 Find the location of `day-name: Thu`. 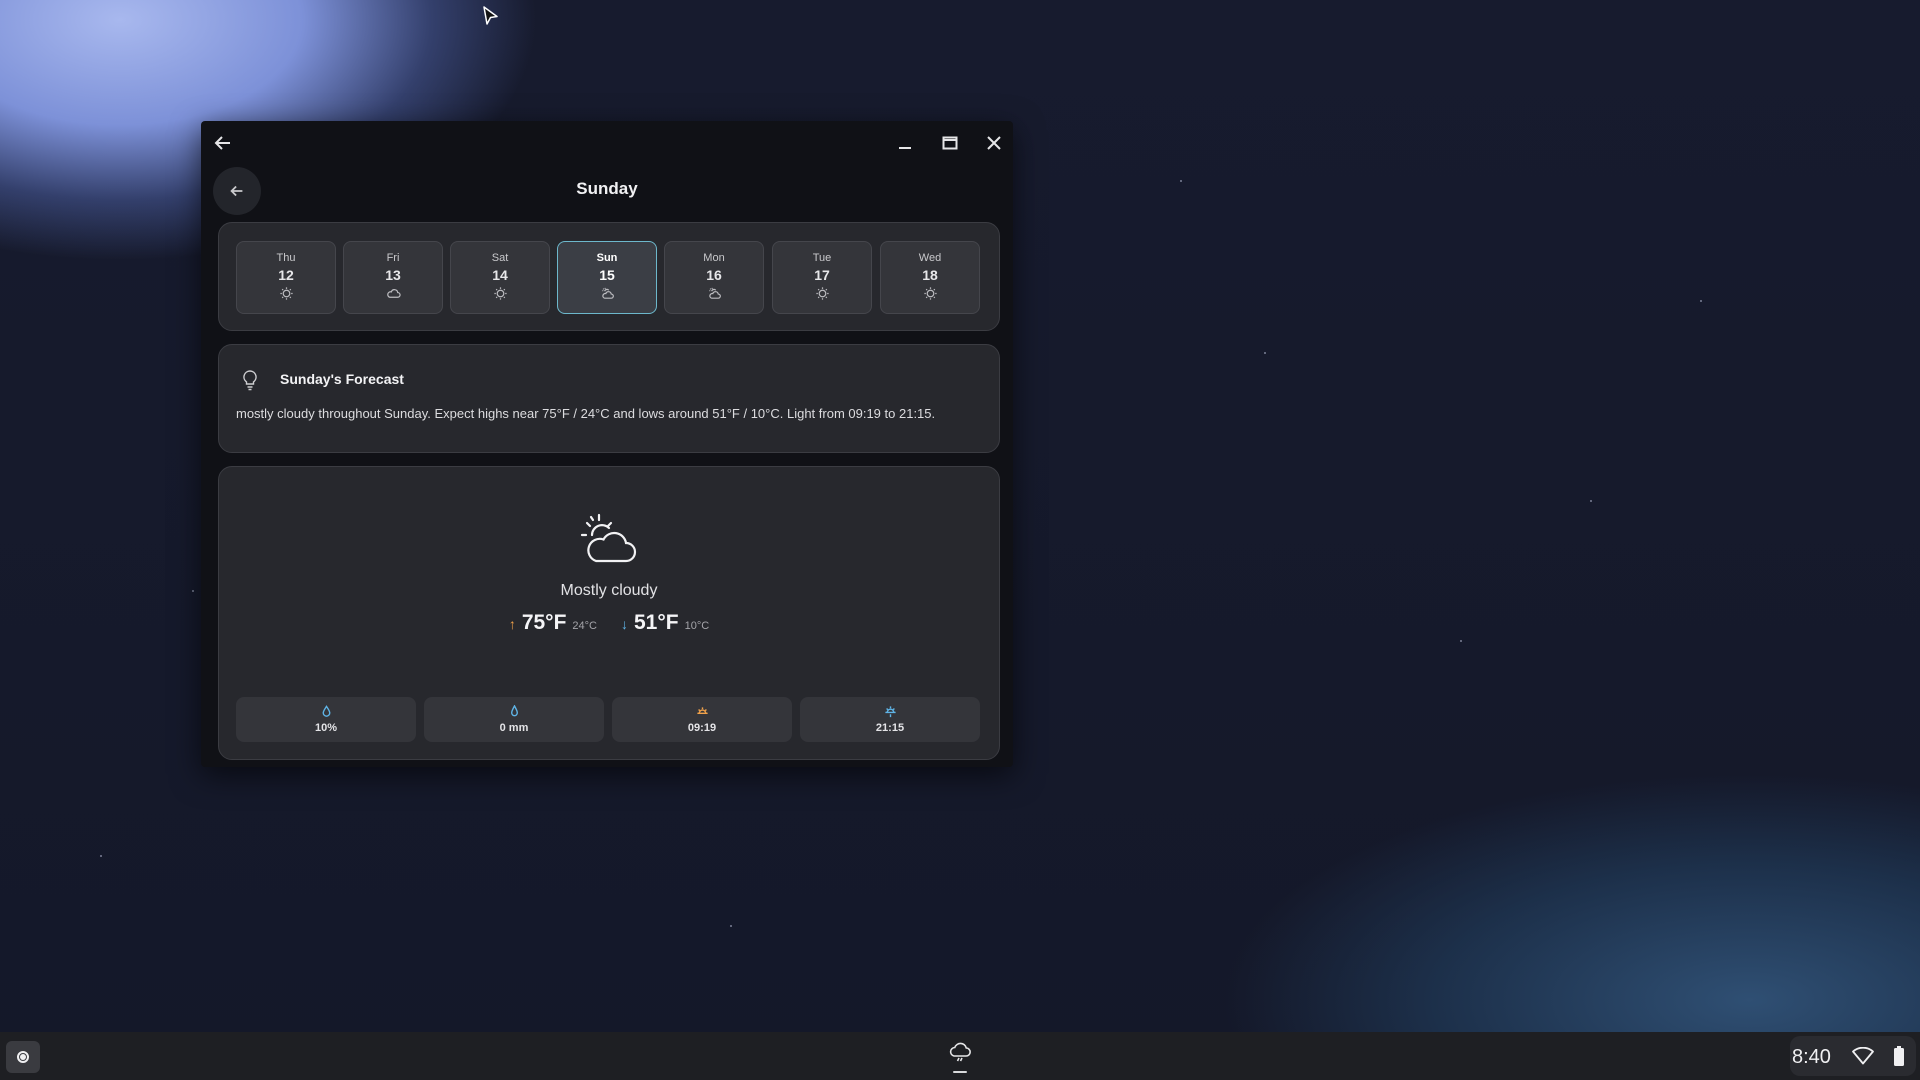

day-name: Thu is located at coordinates (286, 258).